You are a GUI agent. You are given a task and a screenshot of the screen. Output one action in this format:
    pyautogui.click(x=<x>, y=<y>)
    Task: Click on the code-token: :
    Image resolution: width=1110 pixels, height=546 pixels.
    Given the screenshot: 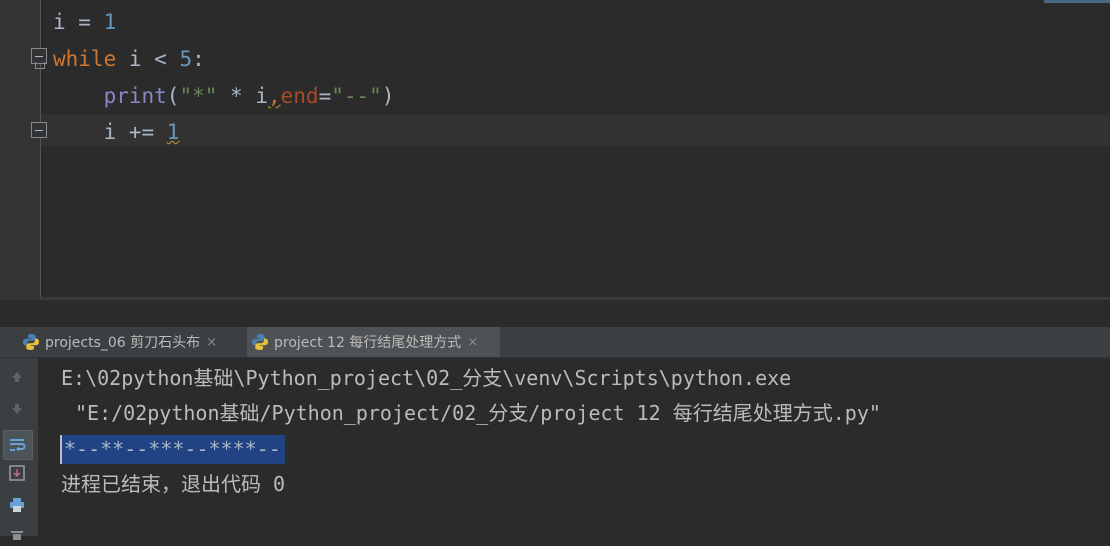 What is the action you would take?
    pyautogui.click(x=198, y=59)
    